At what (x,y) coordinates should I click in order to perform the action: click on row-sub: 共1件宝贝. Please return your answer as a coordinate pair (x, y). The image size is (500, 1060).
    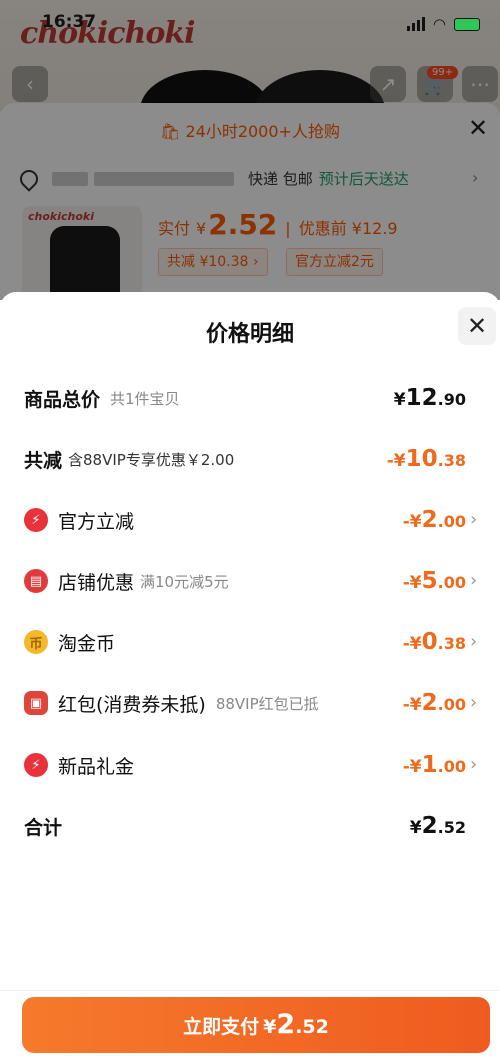
    Looking at the image, I should click on (145, 398).